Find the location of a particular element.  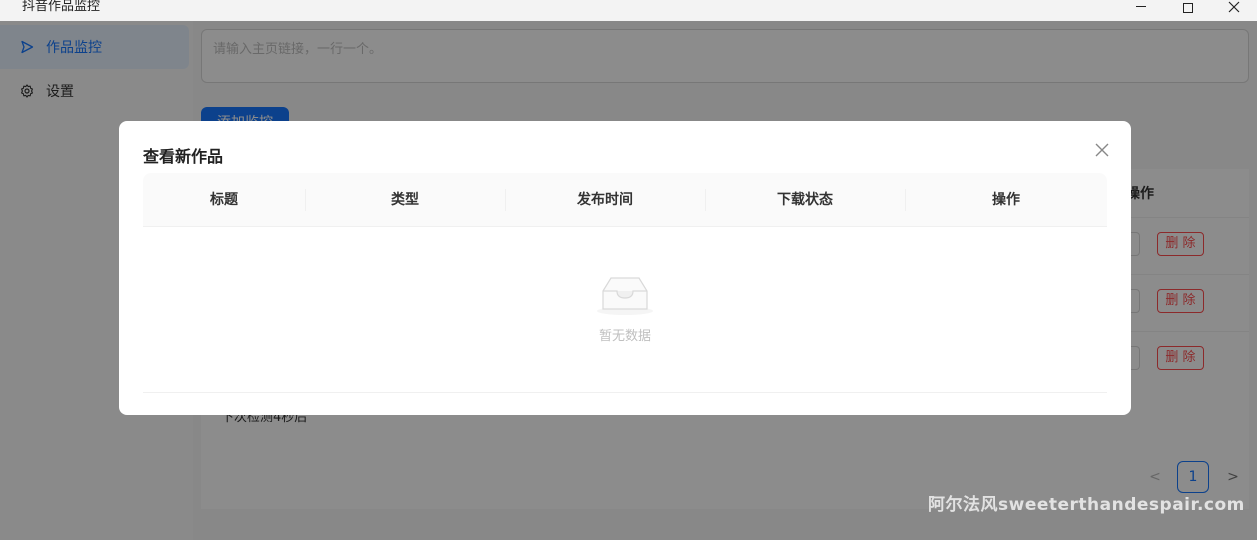

window-title: 抖音作品监控 is located at coordinates (61, 7).